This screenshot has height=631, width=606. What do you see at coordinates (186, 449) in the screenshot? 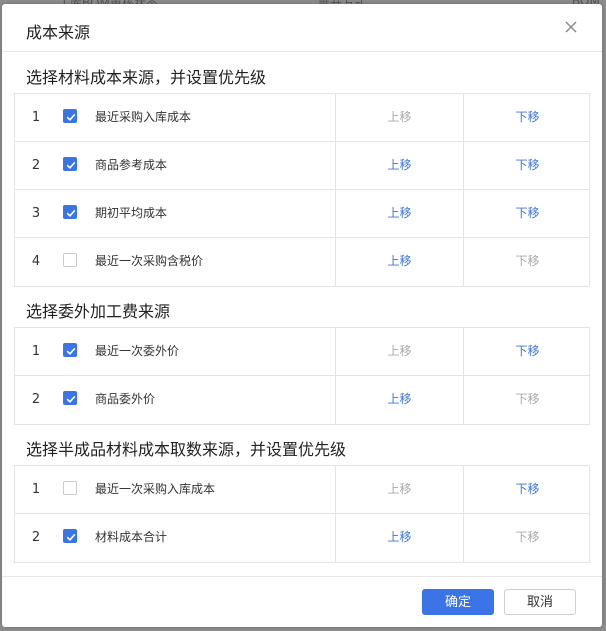
I see `section-title-semi-finished-cost: 选择半成品材料成本取数来源，并设置优先级` at bounding box center [186, 449].